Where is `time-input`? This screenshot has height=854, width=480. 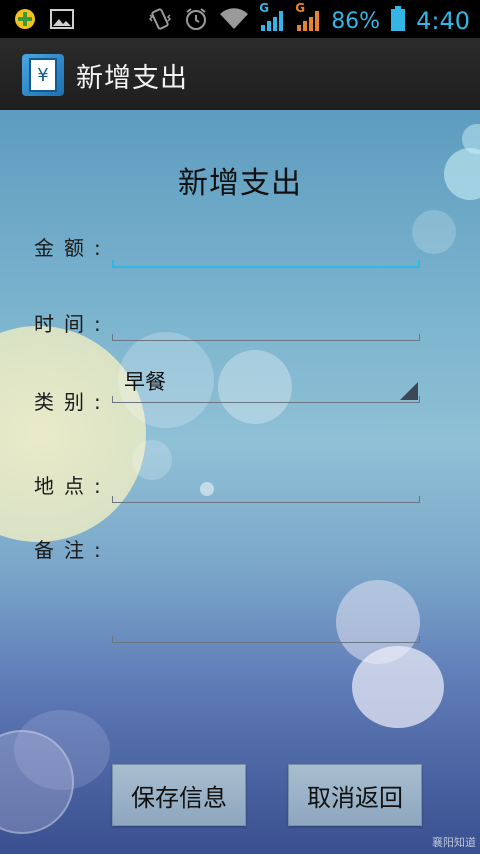 time-input is located at coordinates (266, 322).